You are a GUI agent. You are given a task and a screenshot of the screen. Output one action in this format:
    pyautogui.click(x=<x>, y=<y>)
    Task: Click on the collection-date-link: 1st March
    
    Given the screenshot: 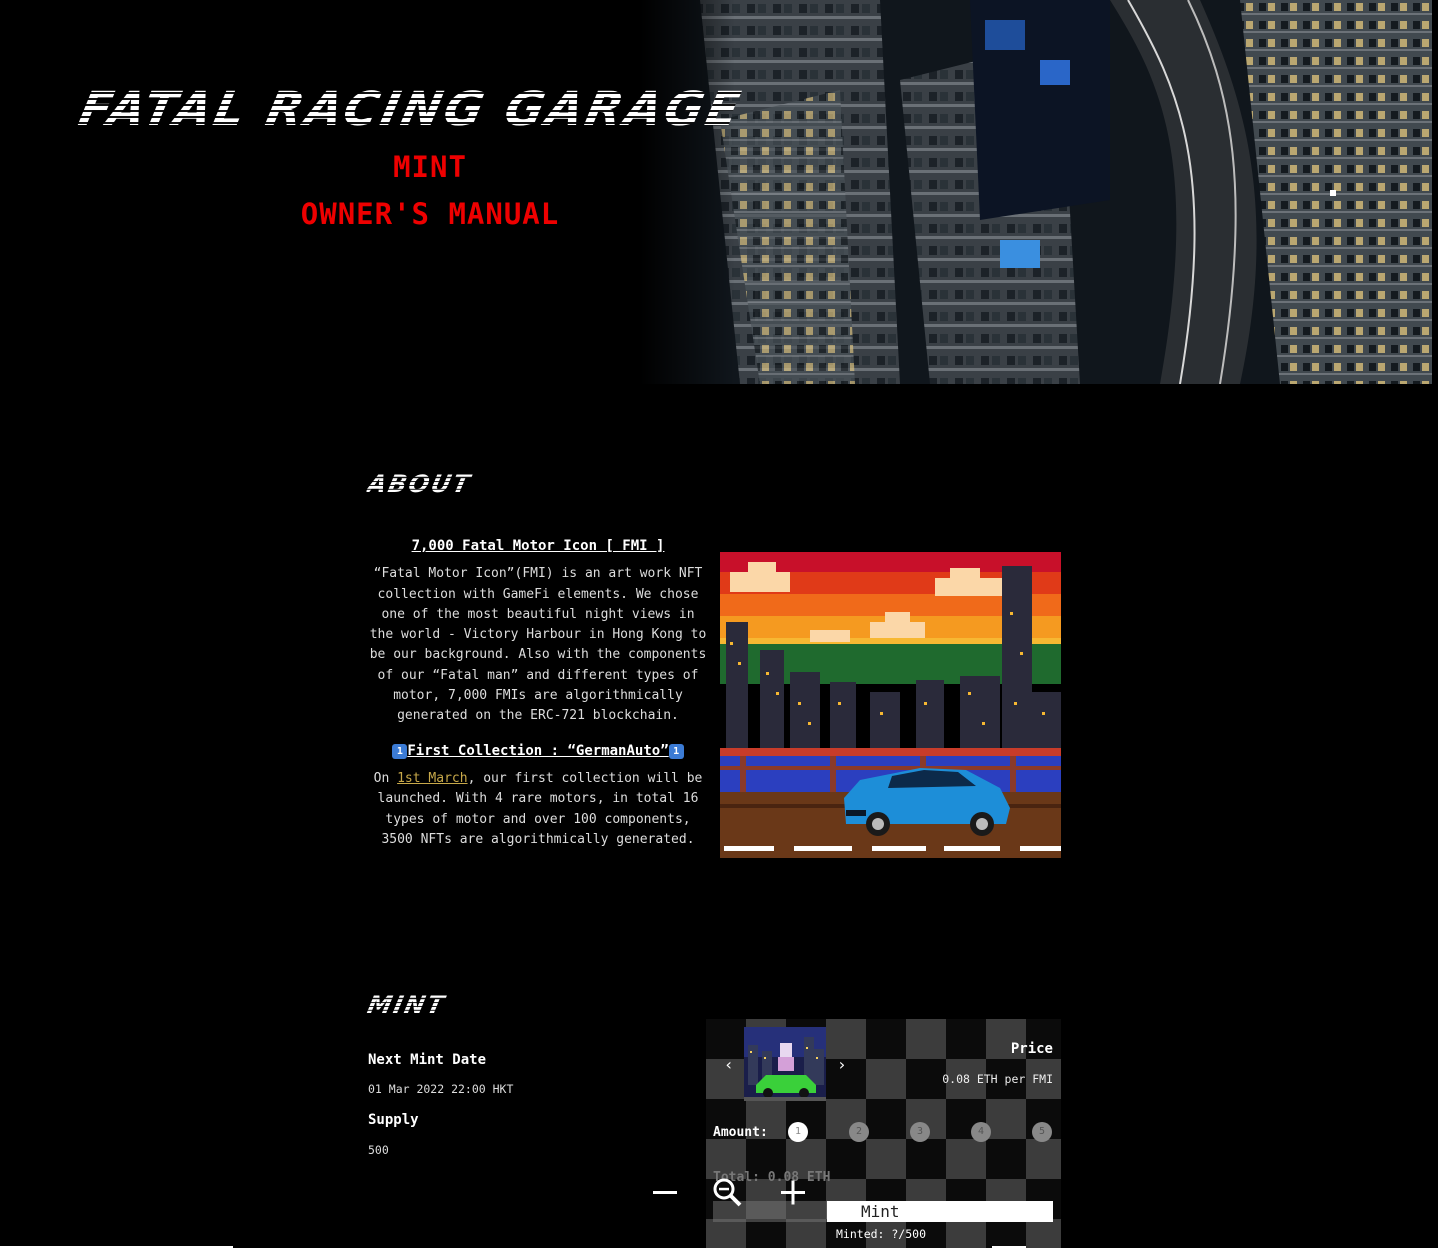 What is the action you would take?
    pyautogui.click(x=432, y=778)
    